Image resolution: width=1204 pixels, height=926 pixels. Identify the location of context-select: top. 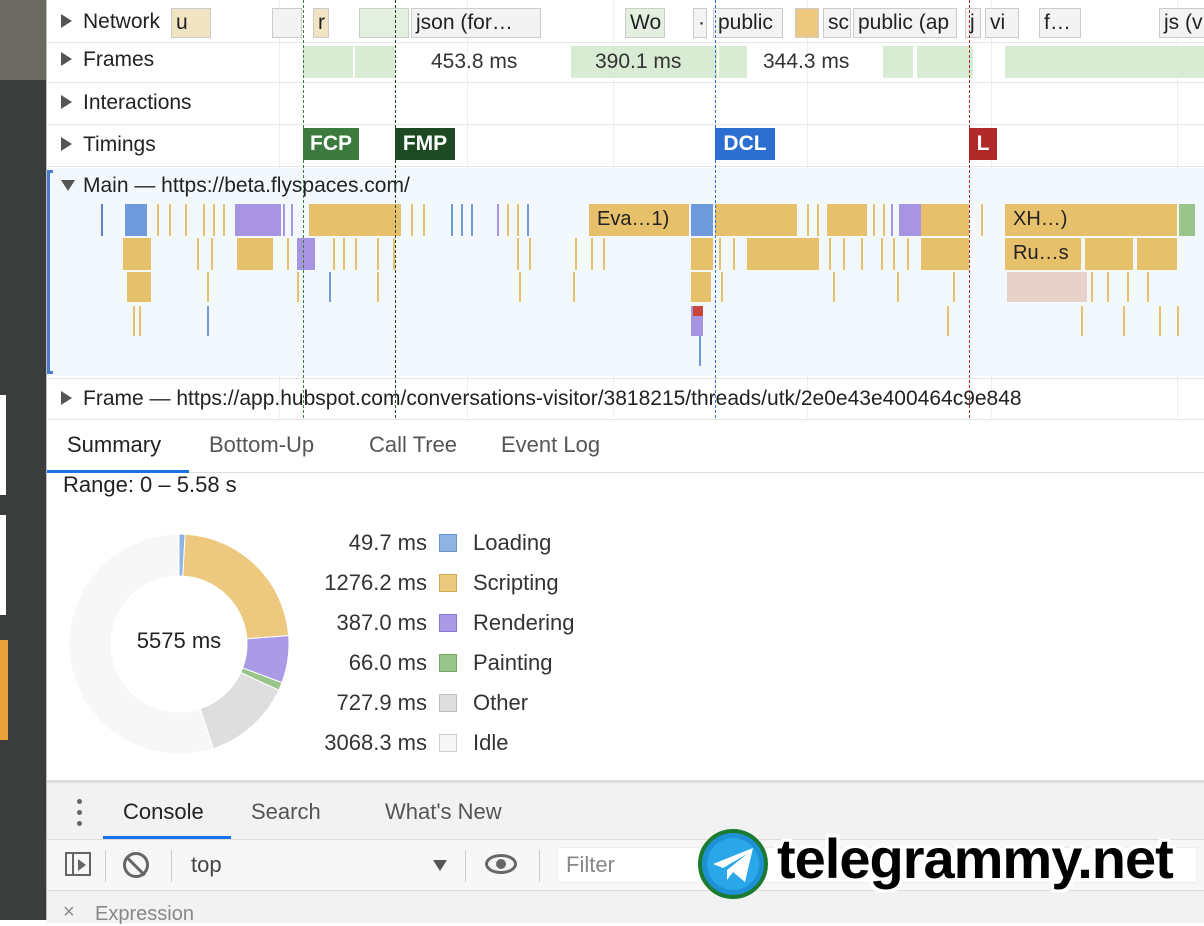
(317, 865).